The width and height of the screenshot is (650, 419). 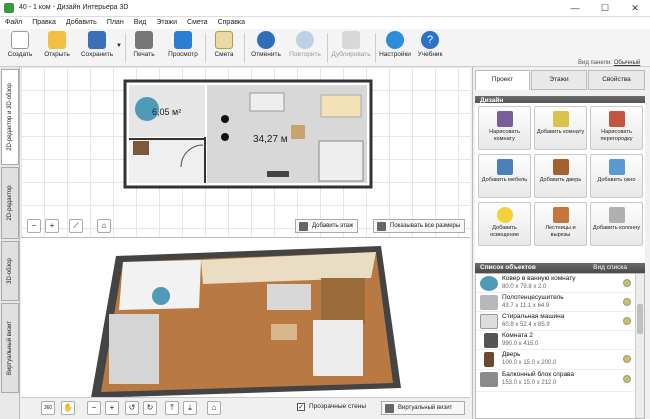 I want to click on toolbar-separator, so click(x=125, y=48).